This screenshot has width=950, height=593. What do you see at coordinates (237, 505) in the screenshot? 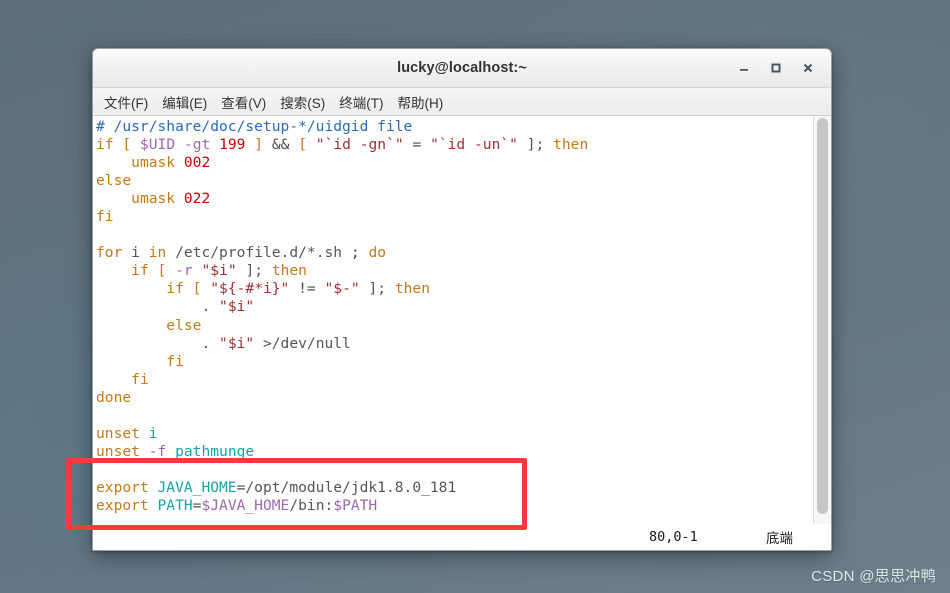
I see `terminal-line: export PATH=$JAVA_HOME/bin:$PATH` at bounding box center [237, 505].